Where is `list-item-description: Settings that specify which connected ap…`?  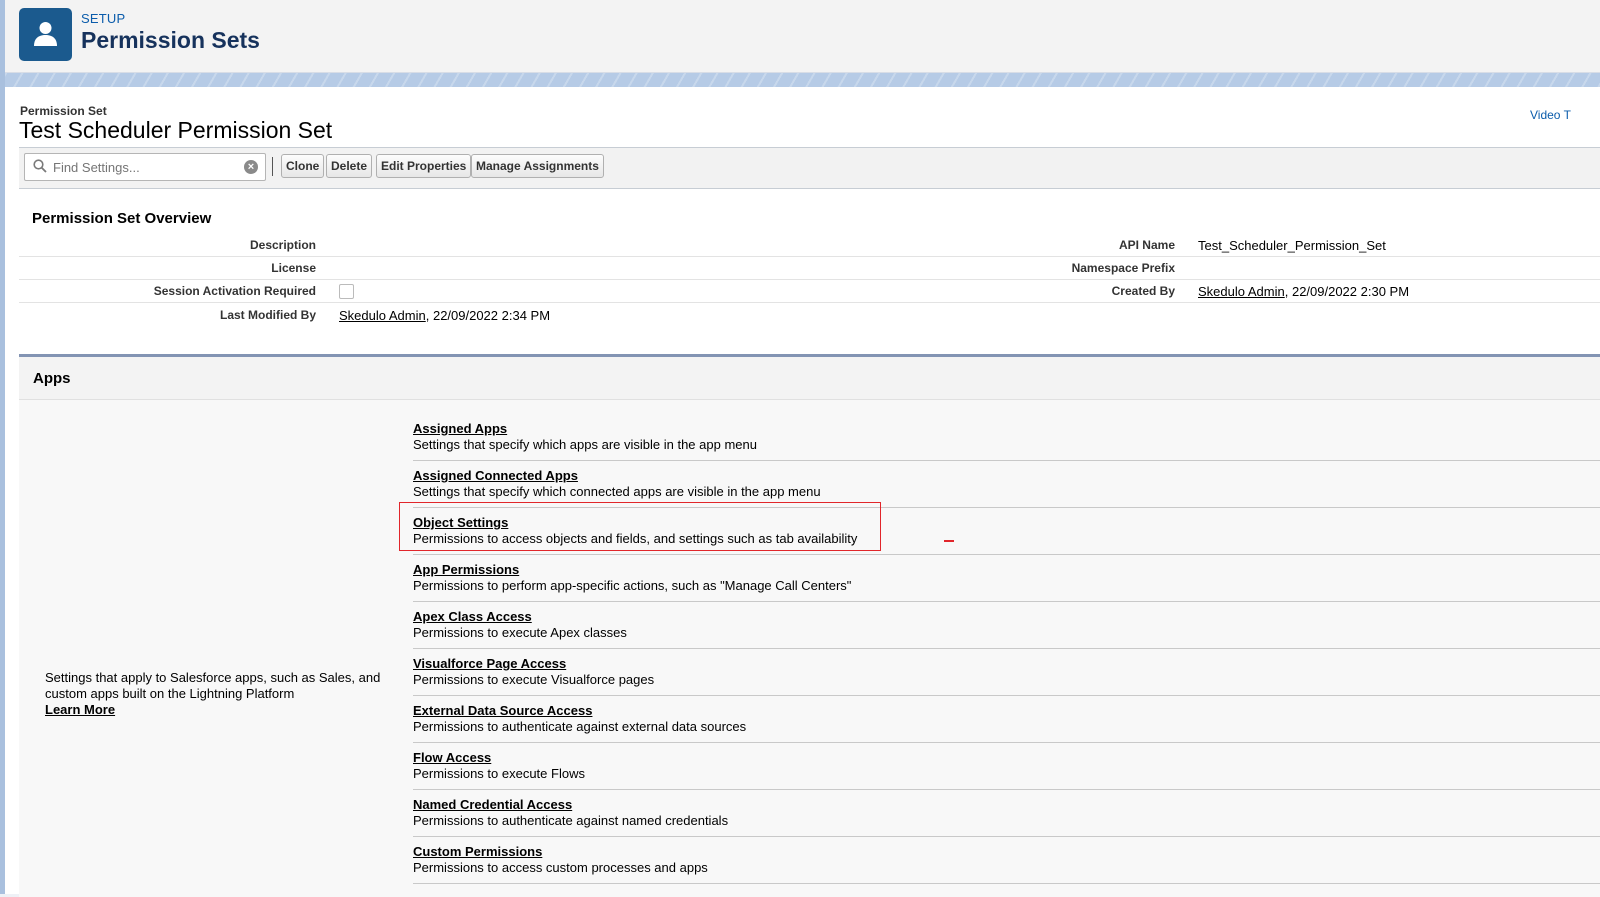 list-item-description: Settings that specify which connected ap… is located at coordinates (617, 491).